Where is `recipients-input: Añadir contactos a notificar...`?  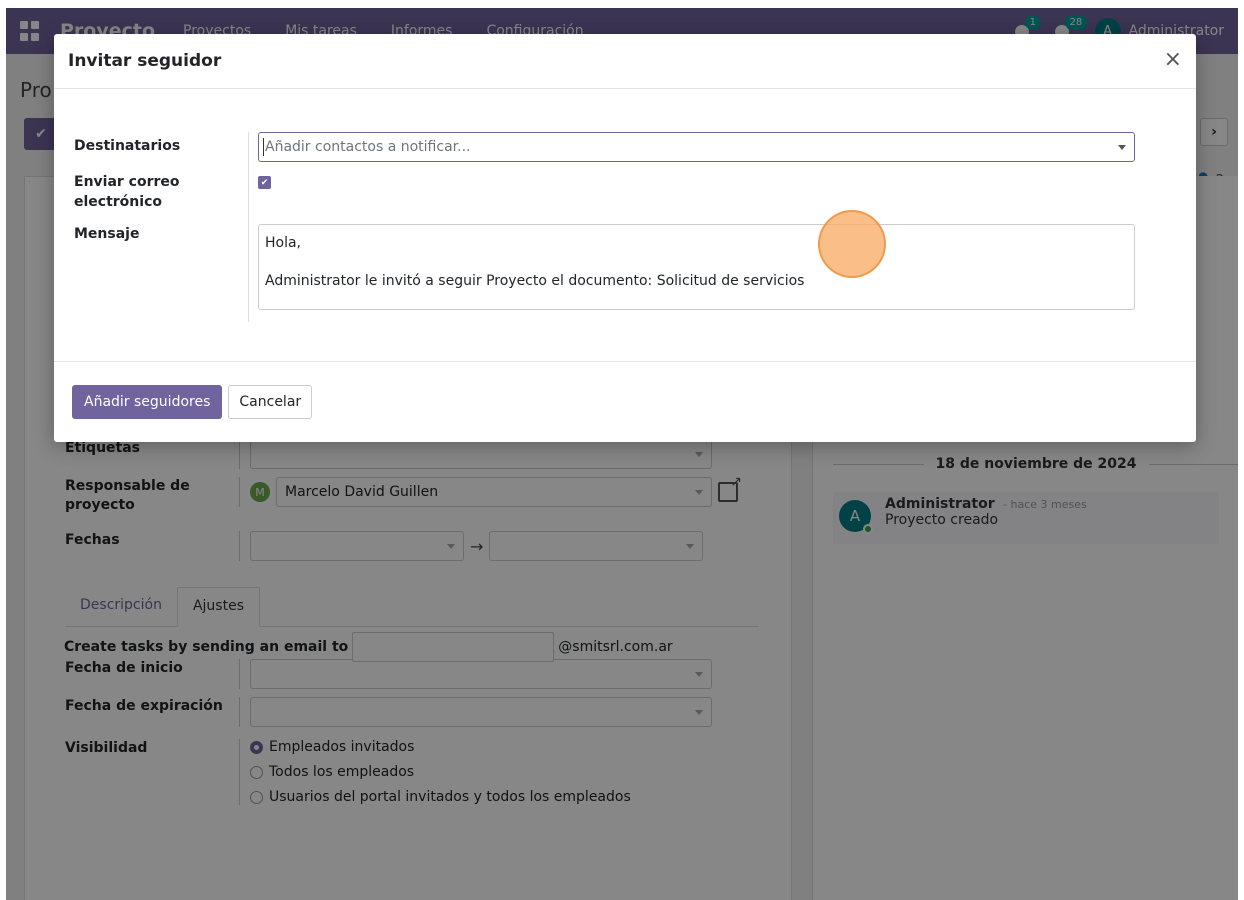 recipients-input: Añadir contactos a notificar... is located at coordinates (696, 147).